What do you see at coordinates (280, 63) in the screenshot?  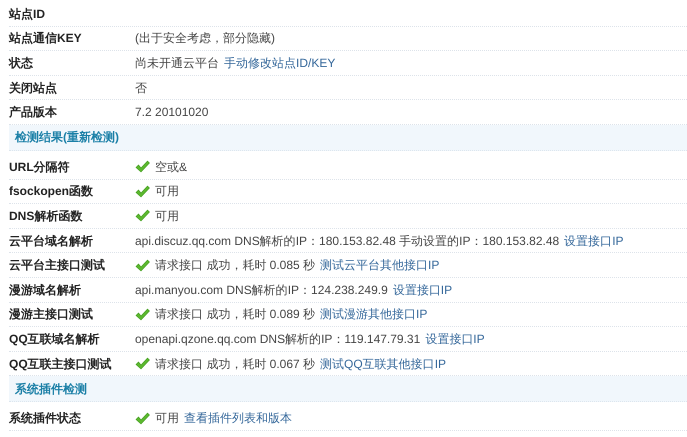 I see `link: 手动修改站点ID/KEY` at bounding box center [280, 63].